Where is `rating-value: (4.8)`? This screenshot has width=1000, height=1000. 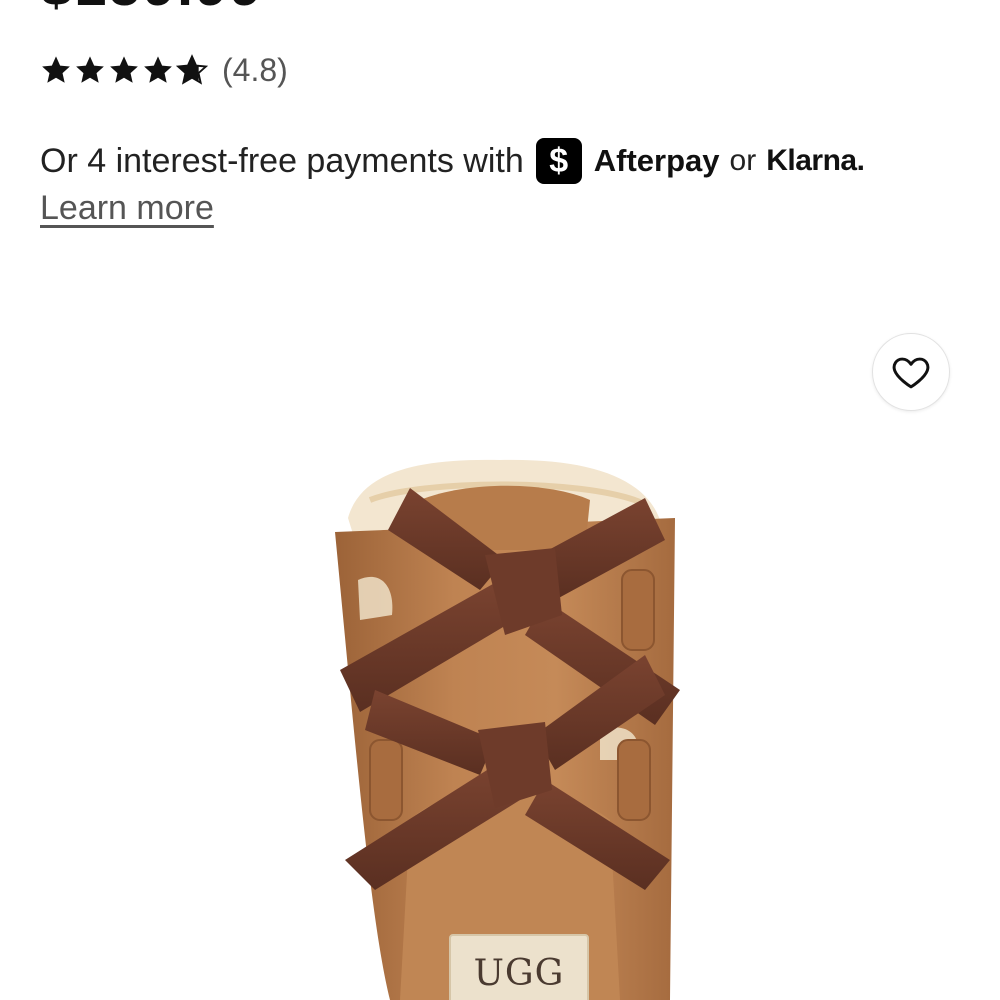
rating-value: (4.8) is located at coordinates (255, 70).